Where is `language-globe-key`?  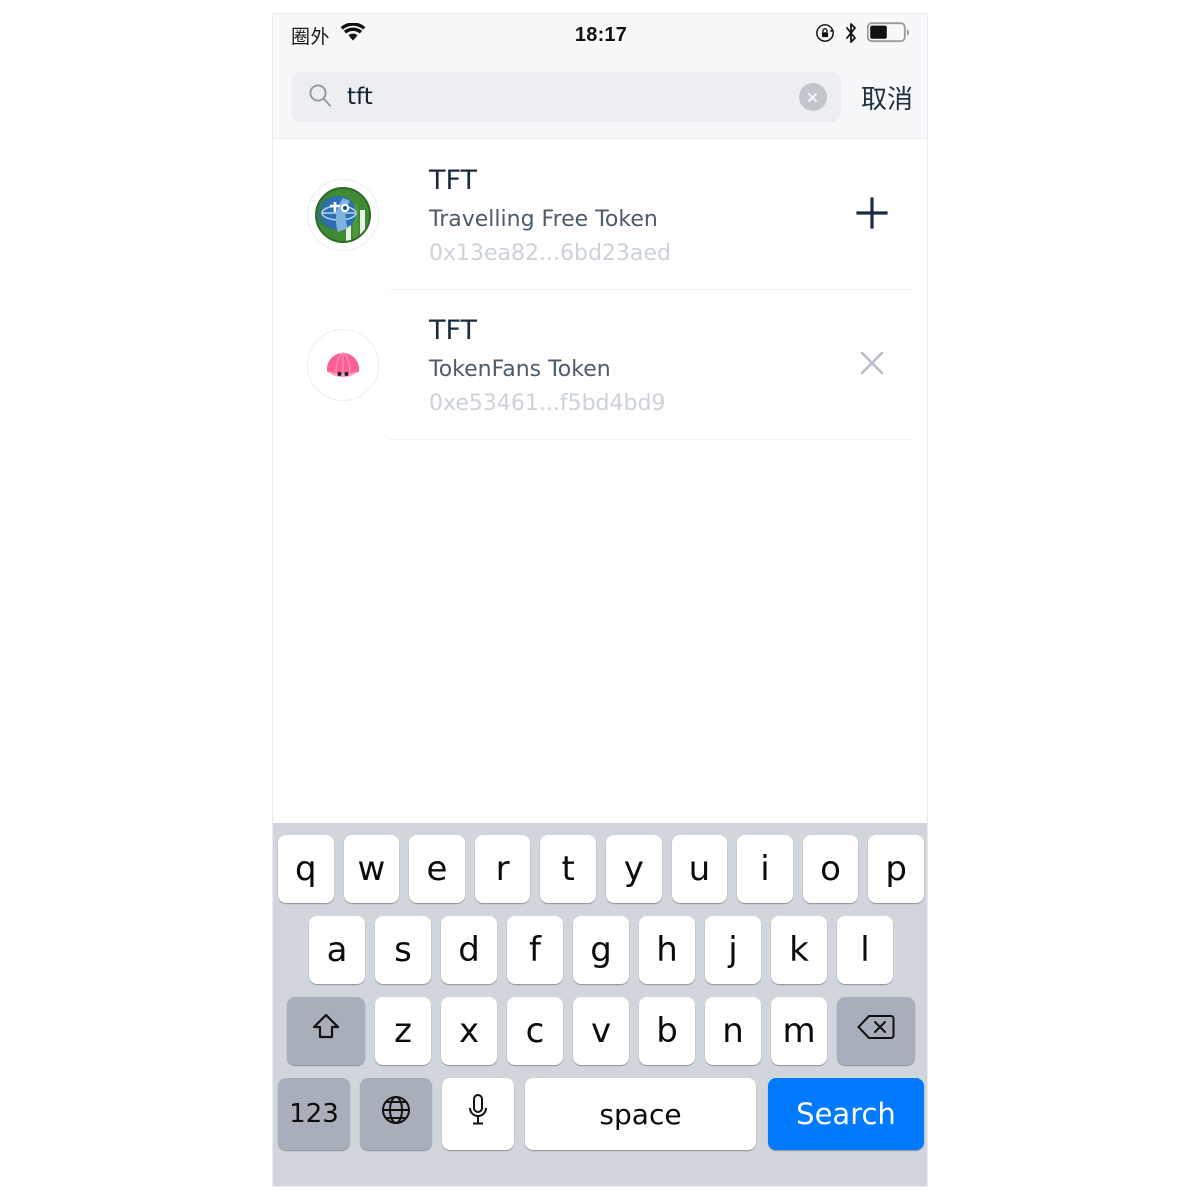 language-globe-key is located at coordinates (396, 1114).